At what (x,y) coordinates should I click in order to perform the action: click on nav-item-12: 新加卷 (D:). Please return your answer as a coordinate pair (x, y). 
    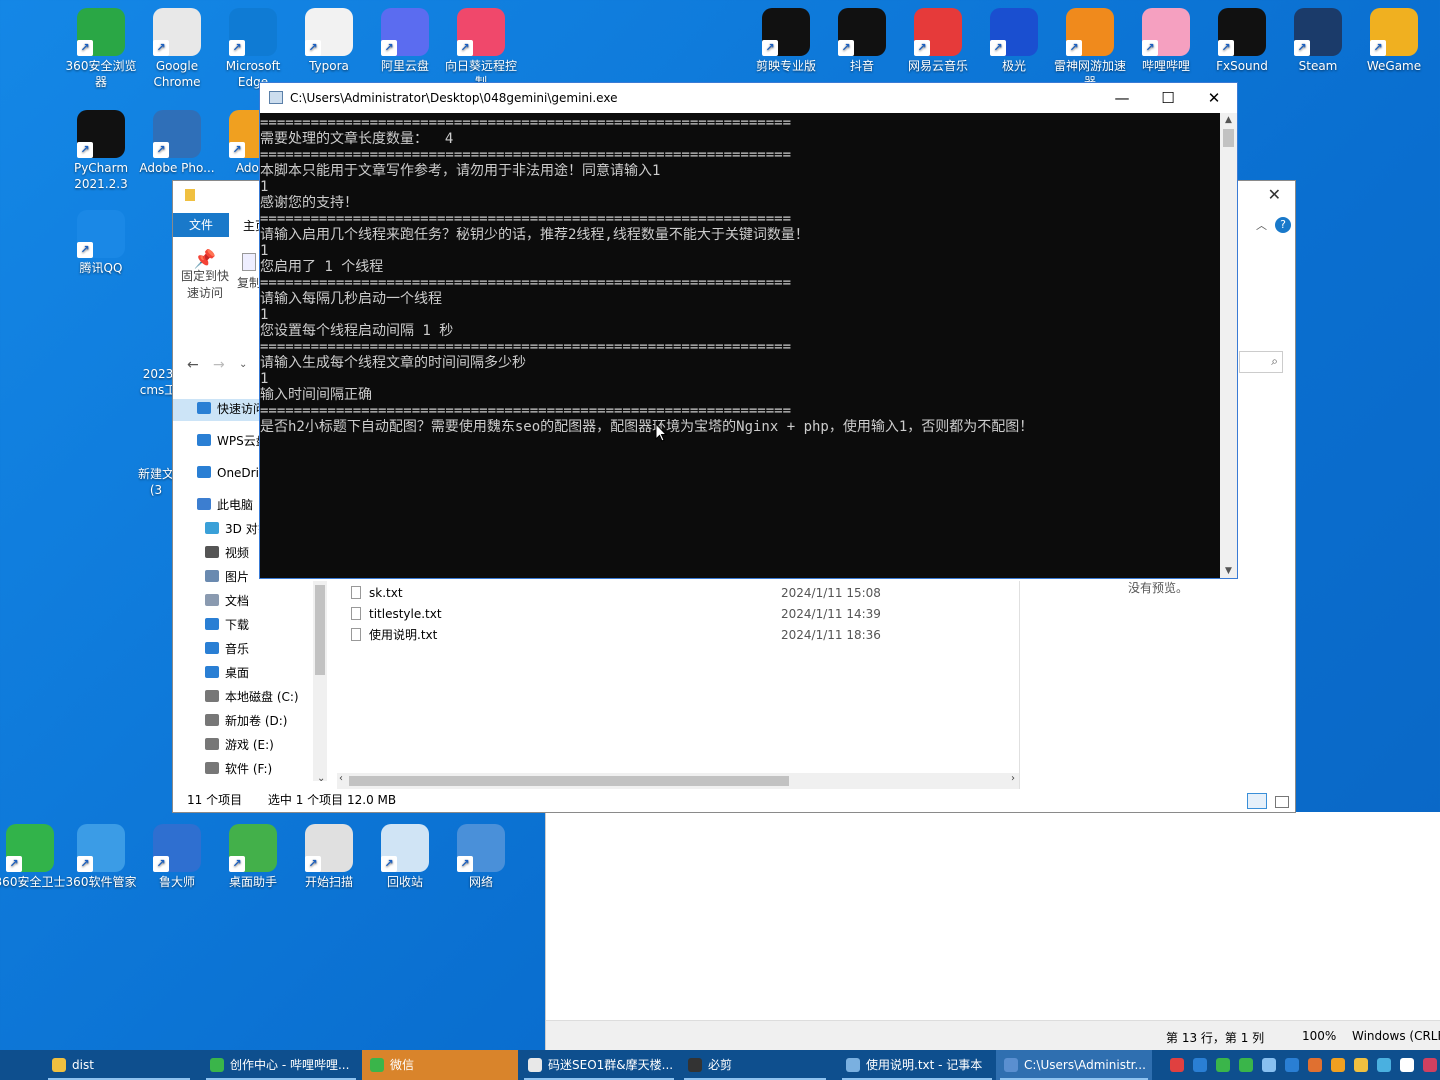
    Looking at the image, I should click on (246, 721).